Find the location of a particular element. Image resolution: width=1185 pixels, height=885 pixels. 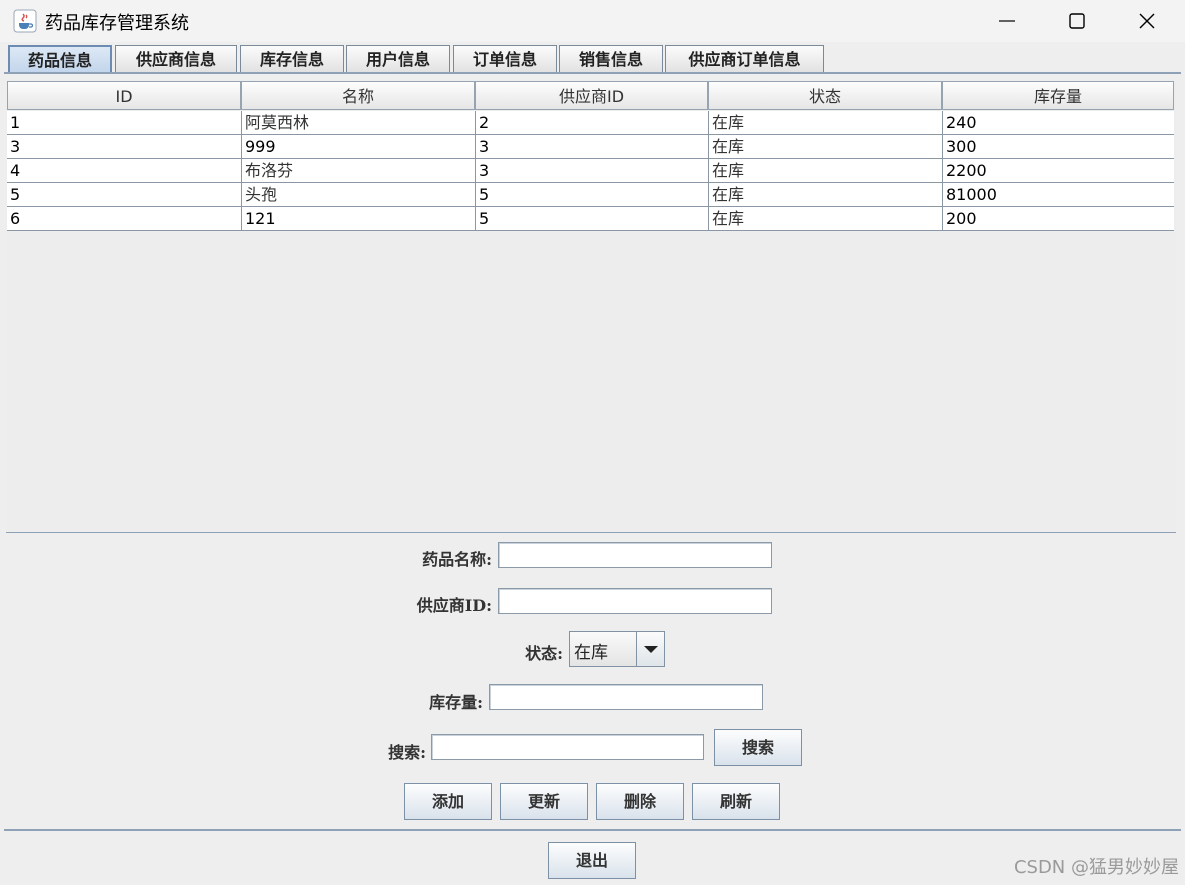

supplier-id-label: 供应商ID: is located at coordinates (454, 605).